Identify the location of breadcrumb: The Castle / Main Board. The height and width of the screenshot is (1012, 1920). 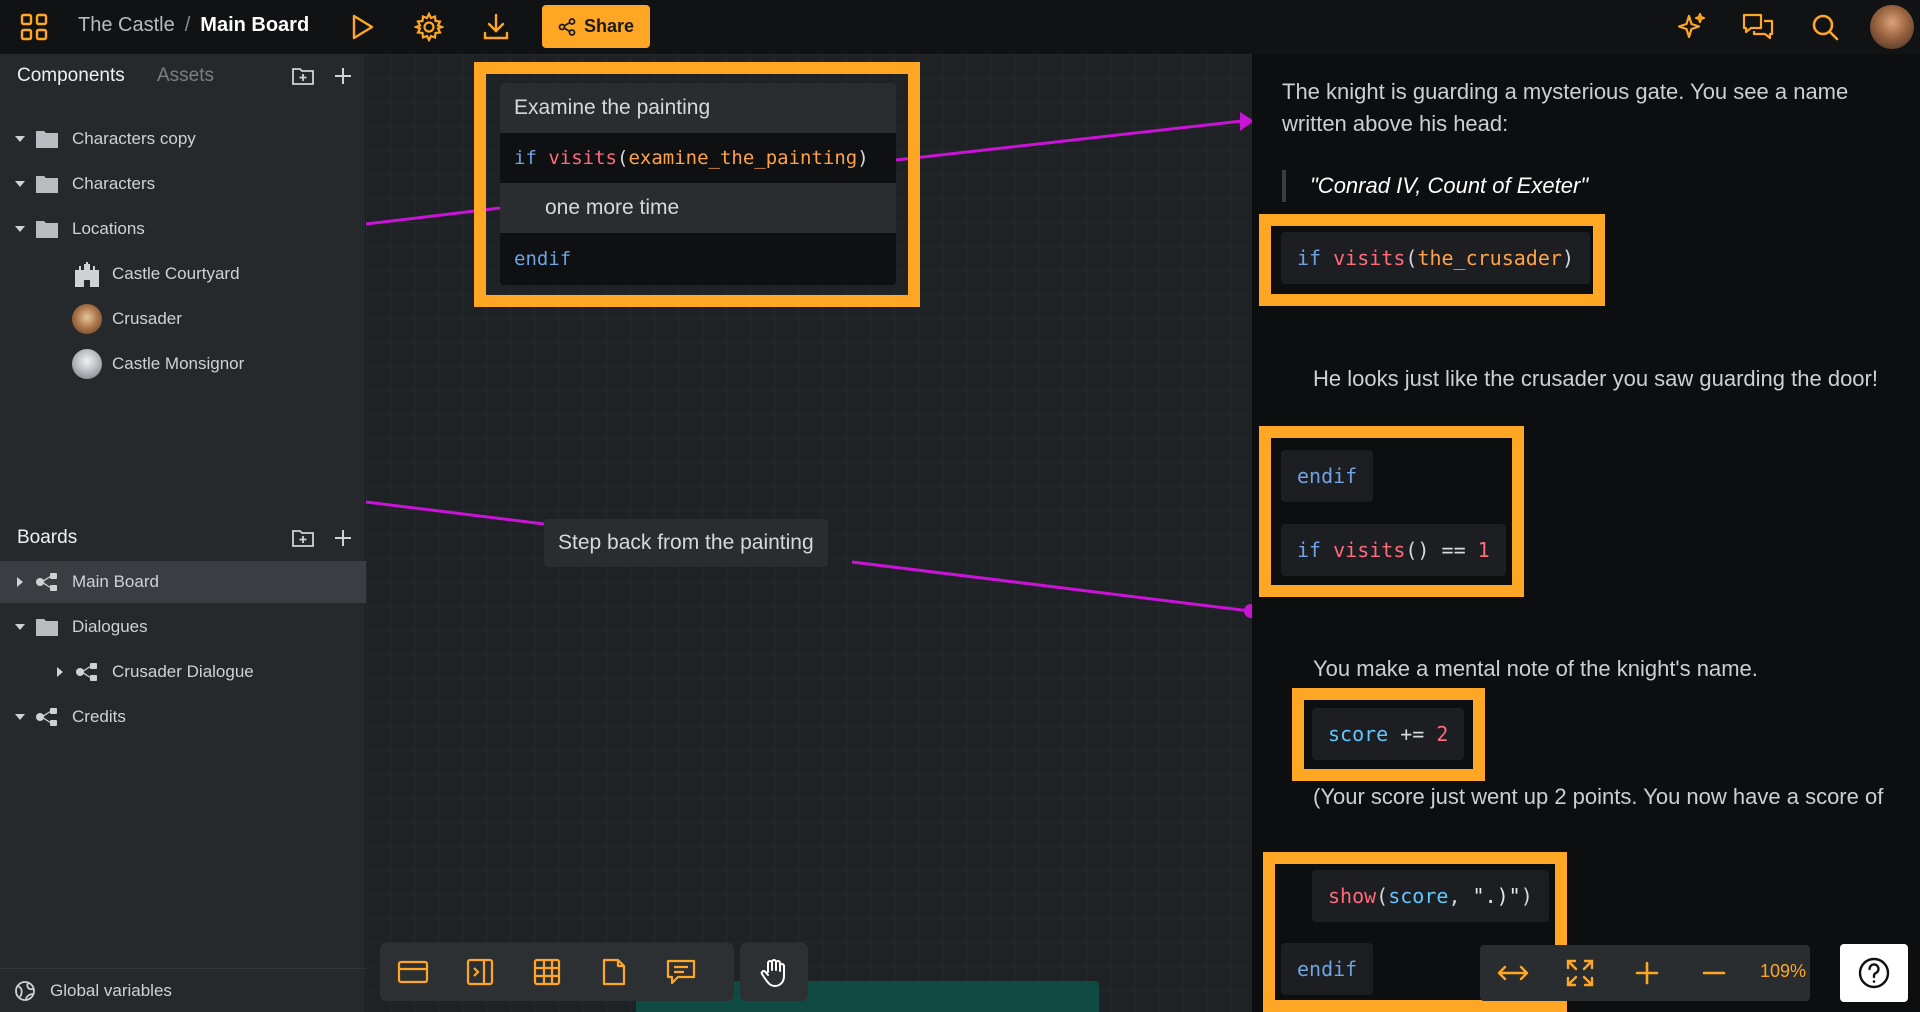
(193, 25).